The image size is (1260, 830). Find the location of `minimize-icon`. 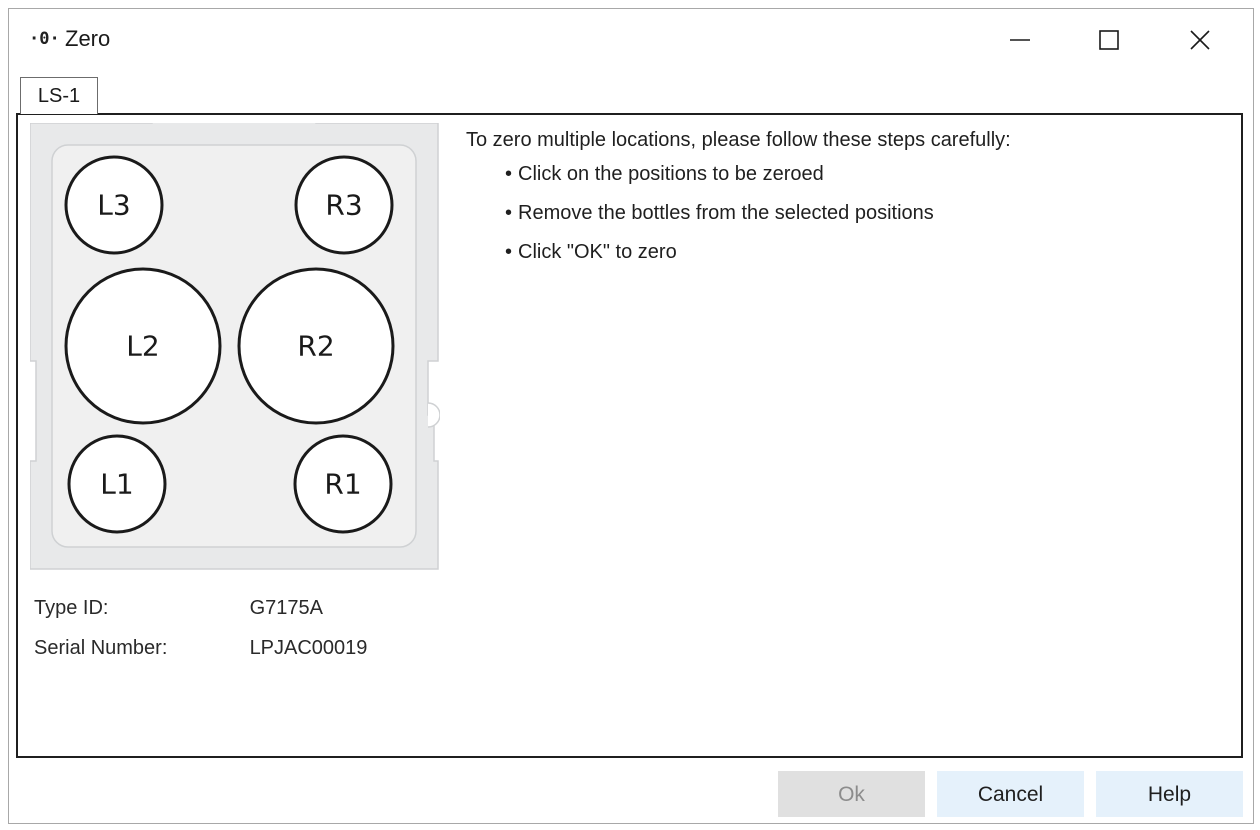

minimize-icon is located at coordinates (1020, 40).